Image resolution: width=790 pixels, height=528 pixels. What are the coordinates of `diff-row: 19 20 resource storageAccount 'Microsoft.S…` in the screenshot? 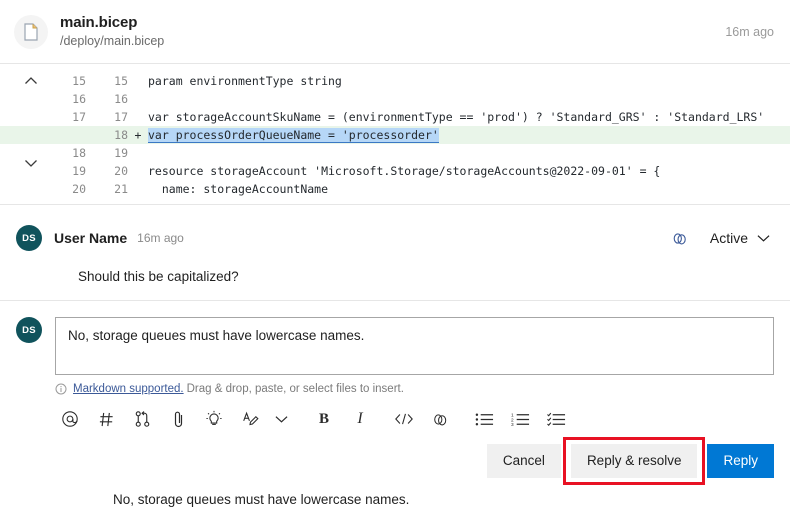 It's located at (395, 171).